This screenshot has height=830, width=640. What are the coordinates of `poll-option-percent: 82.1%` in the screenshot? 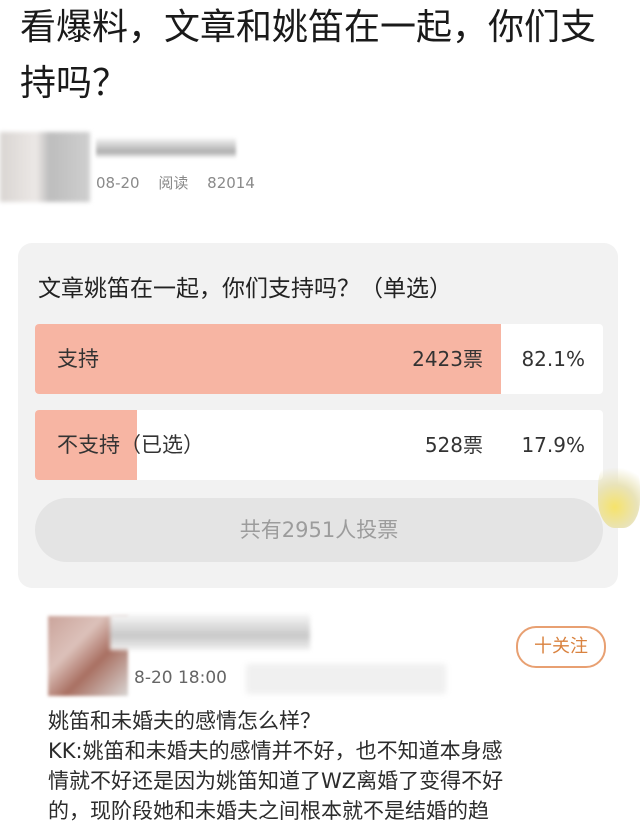 It's located at (553, 359).